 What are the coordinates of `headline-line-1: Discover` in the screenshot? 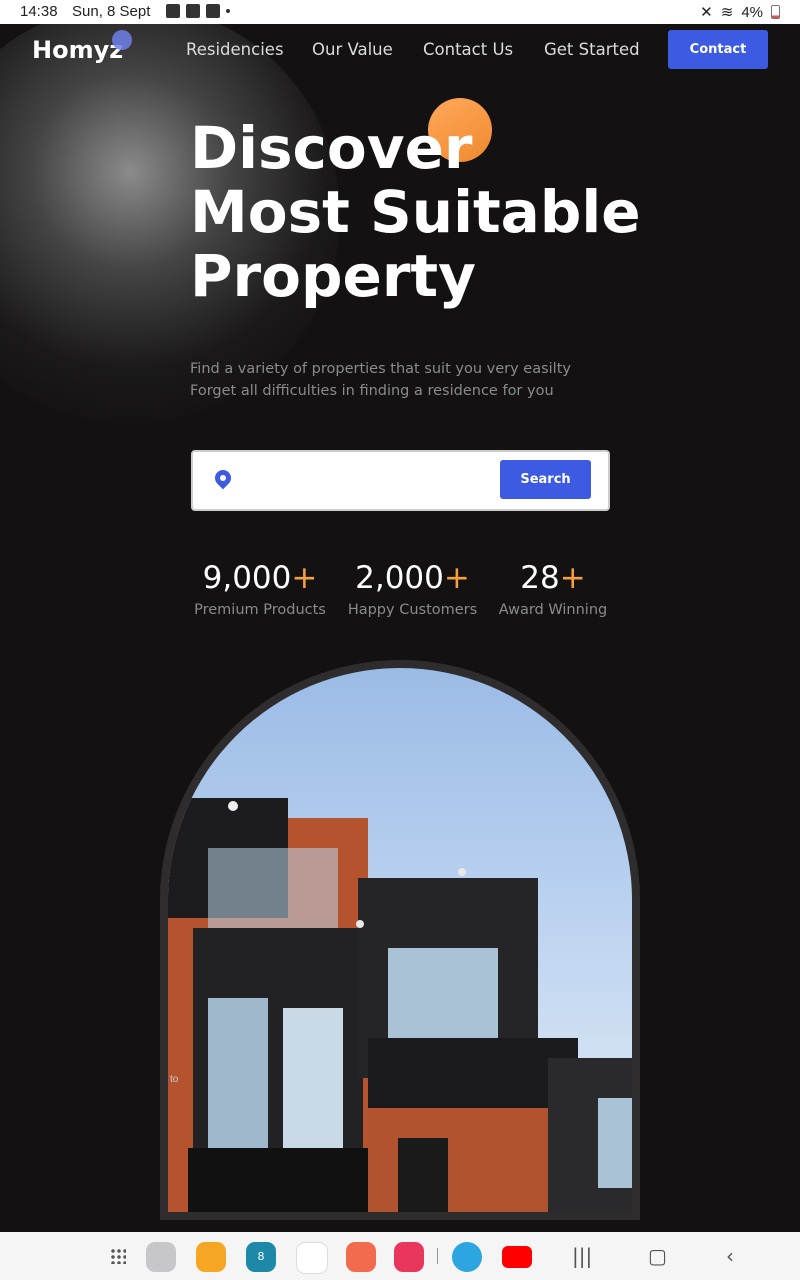 It's located at (331, 148).